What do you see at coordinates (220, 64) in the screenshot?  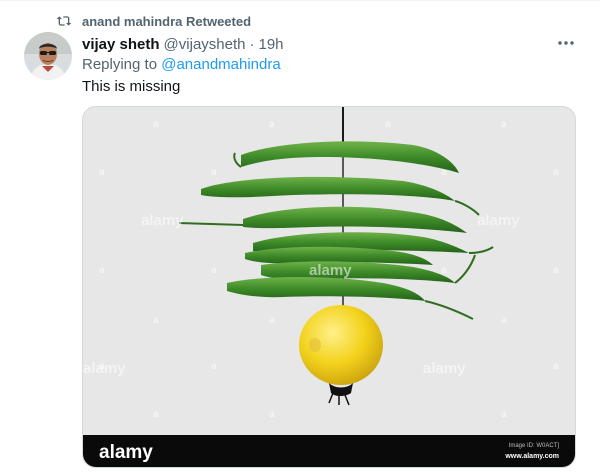 I see `replying-mention-link: @anandmahindra` at bounding box center [220, 64].